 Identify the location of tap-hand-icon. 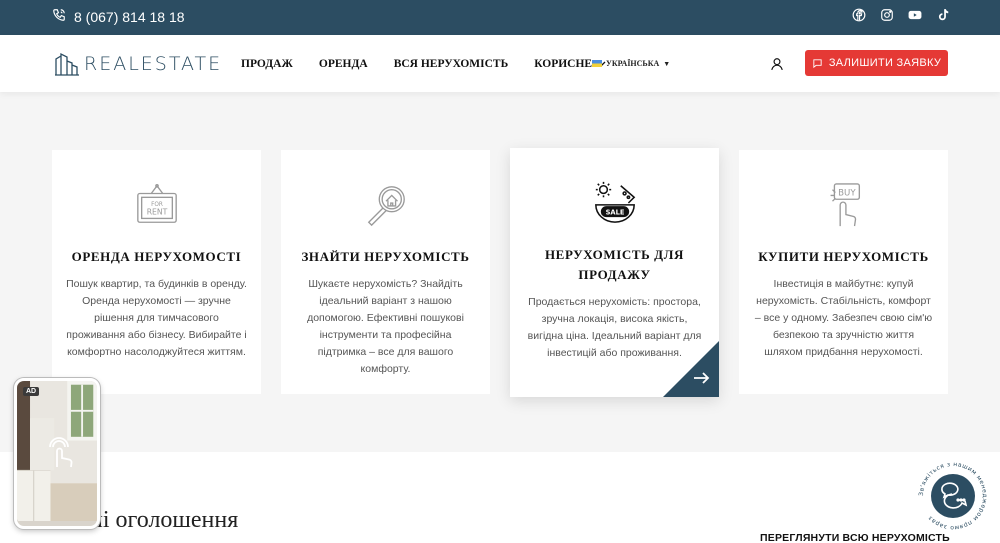
(61, 452).